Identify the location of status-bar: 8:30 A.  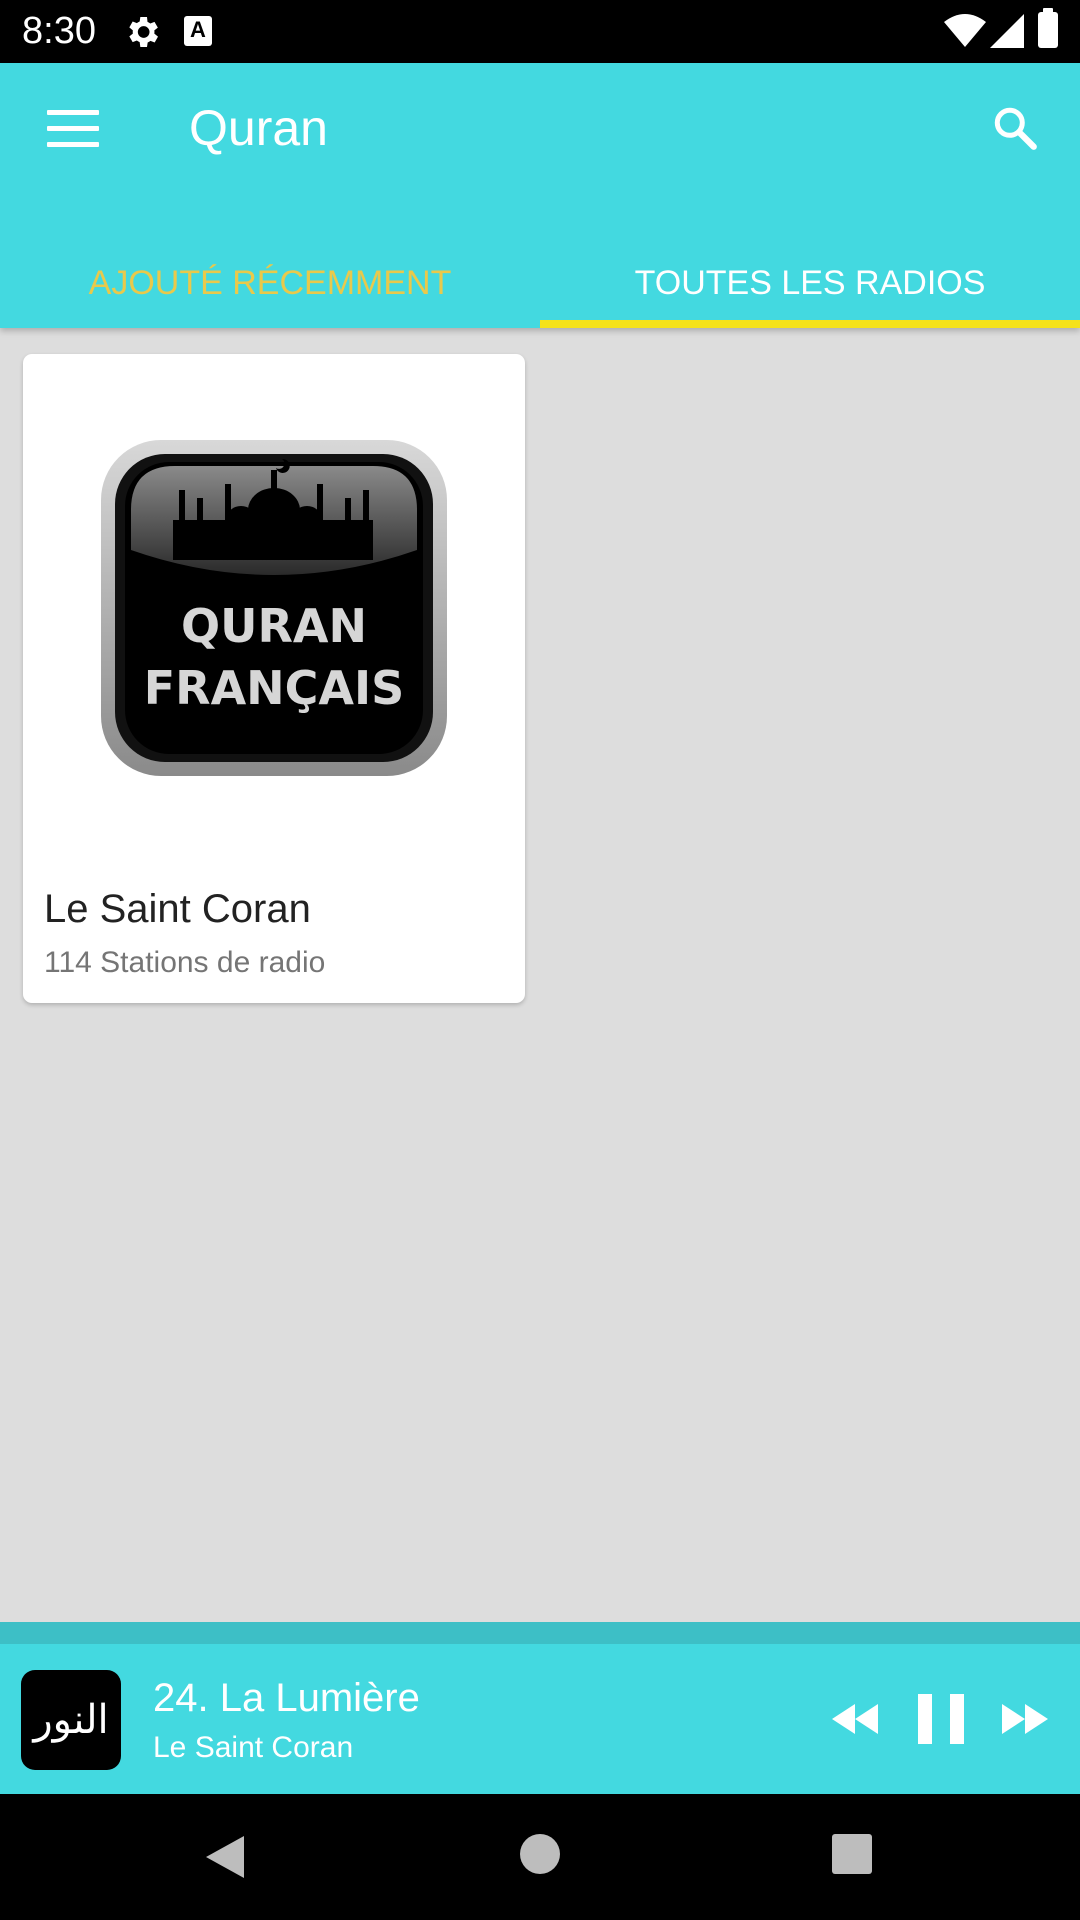
(540, 31).